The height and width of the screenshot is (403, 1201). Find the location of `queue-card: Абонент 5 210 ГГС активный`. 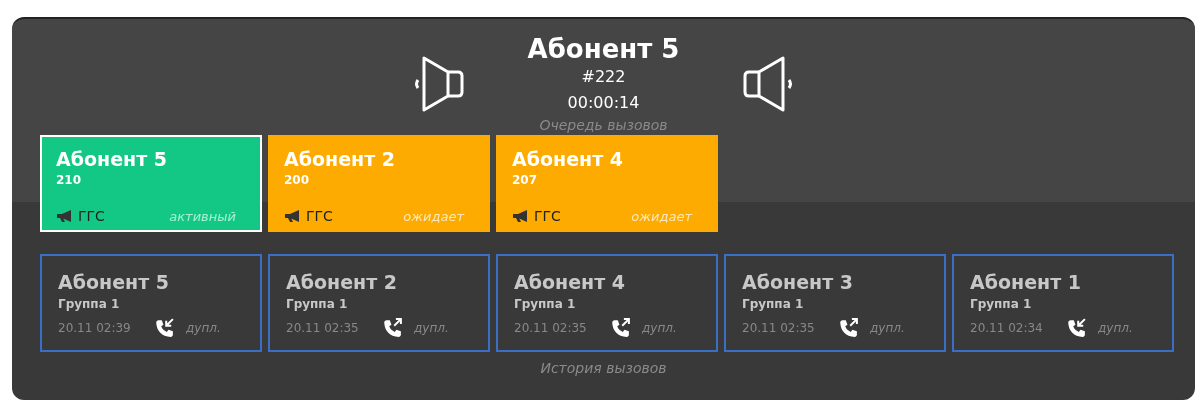

queue-card: Абонент 5 210 ГГС активный is located at coordinates (151, 183).